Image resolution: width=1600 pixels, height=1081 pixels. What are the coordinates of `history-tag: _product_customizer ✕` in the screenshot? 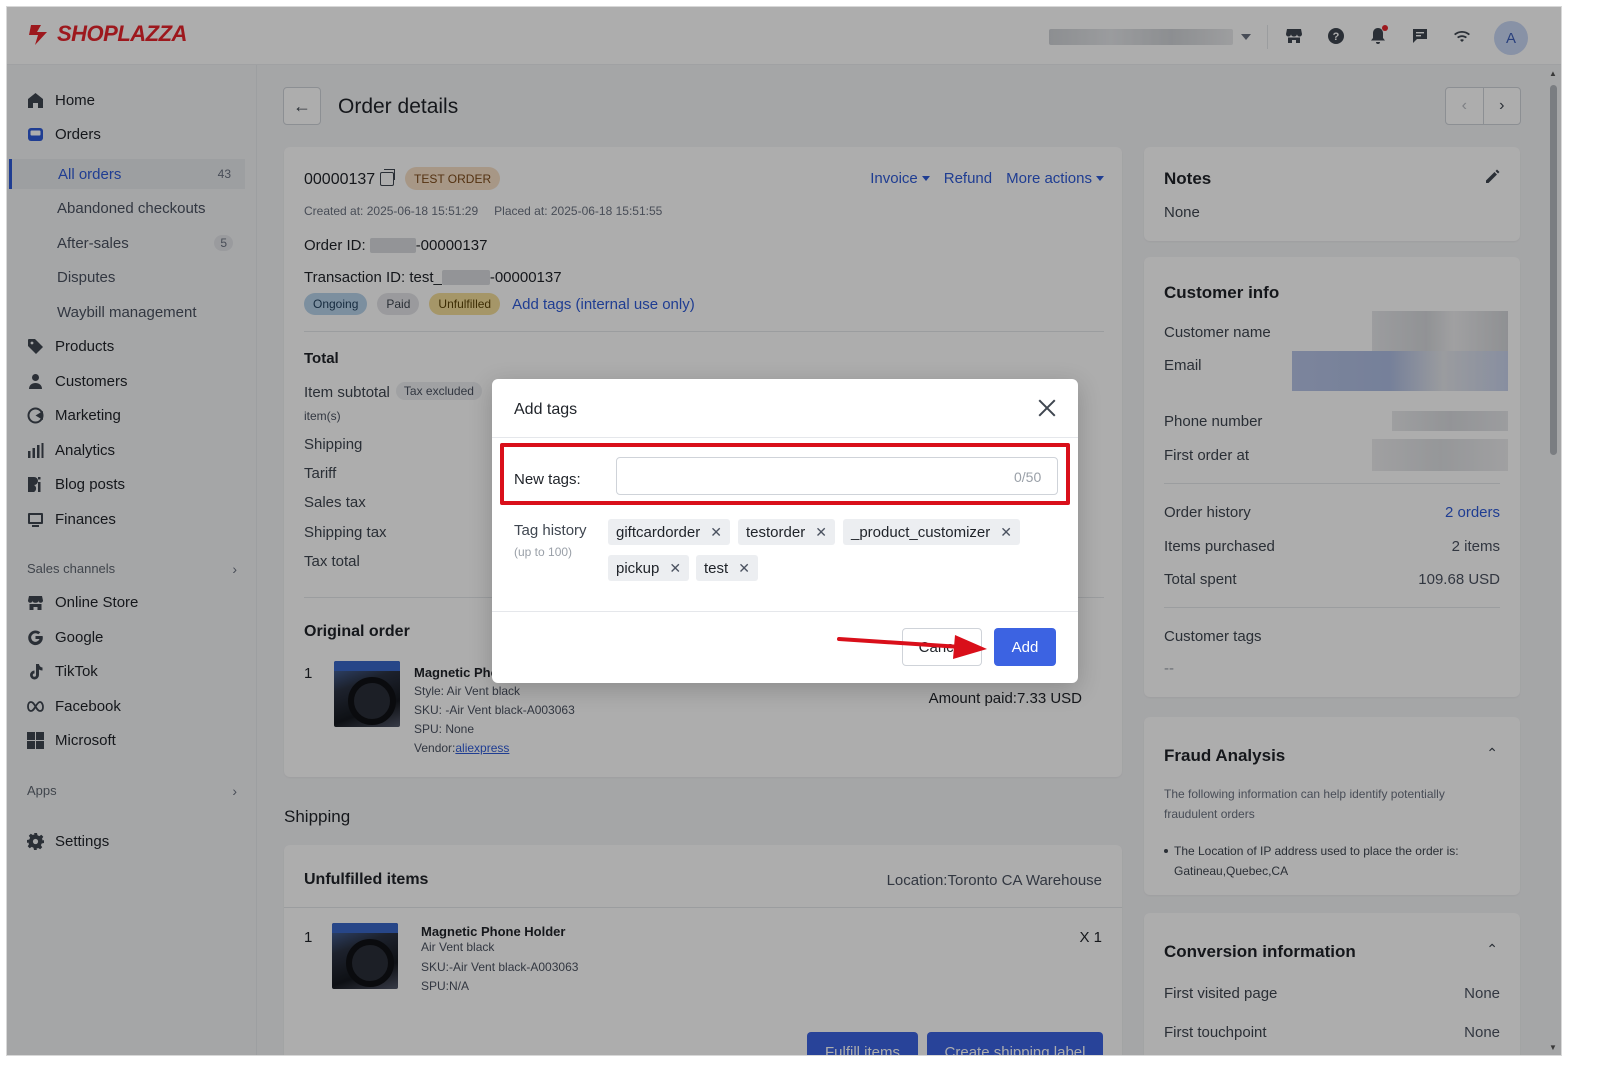 It's located at (931, 532).